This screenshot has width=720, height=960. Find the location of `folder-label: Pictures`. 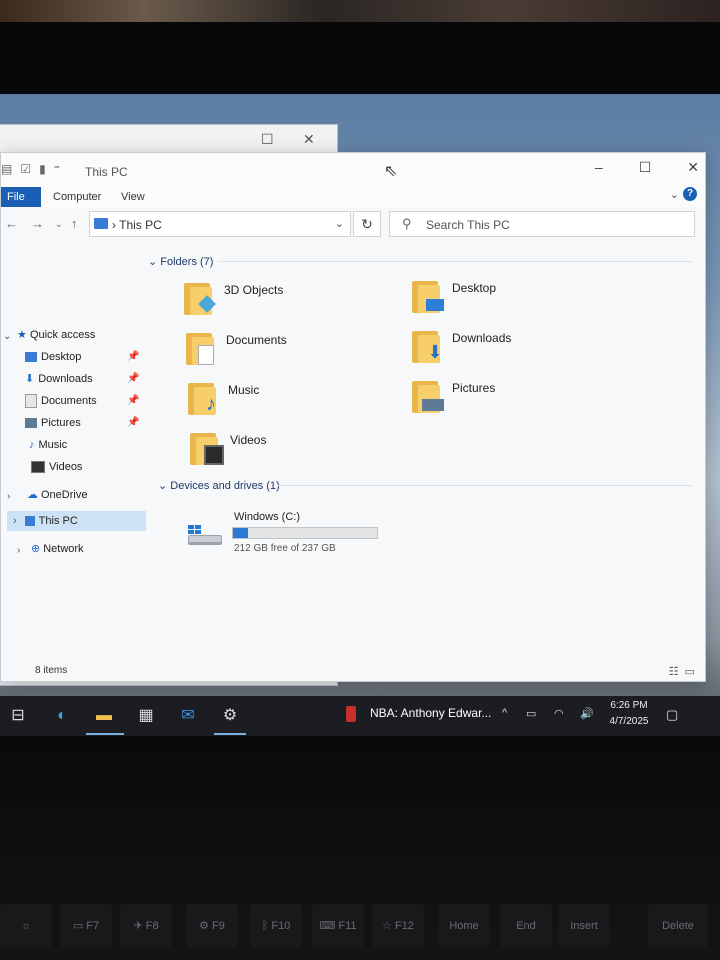

folder-label: Pictures is located at coordinates (474, 388).